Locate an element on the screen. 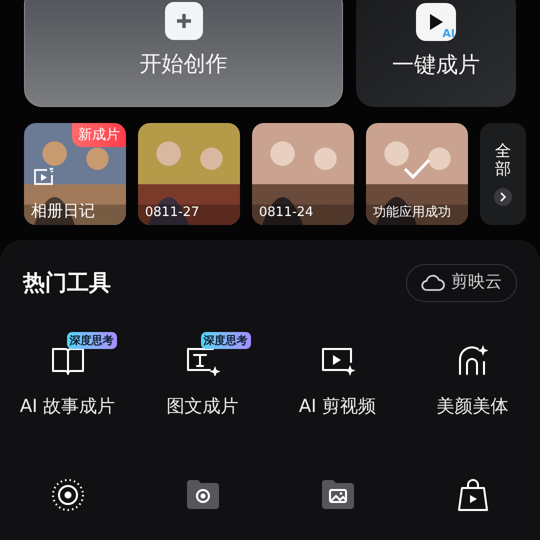 The height and width of the screenshot is (540, 540). start-create-card: 开始创作 is located at coordinates (183, 53).